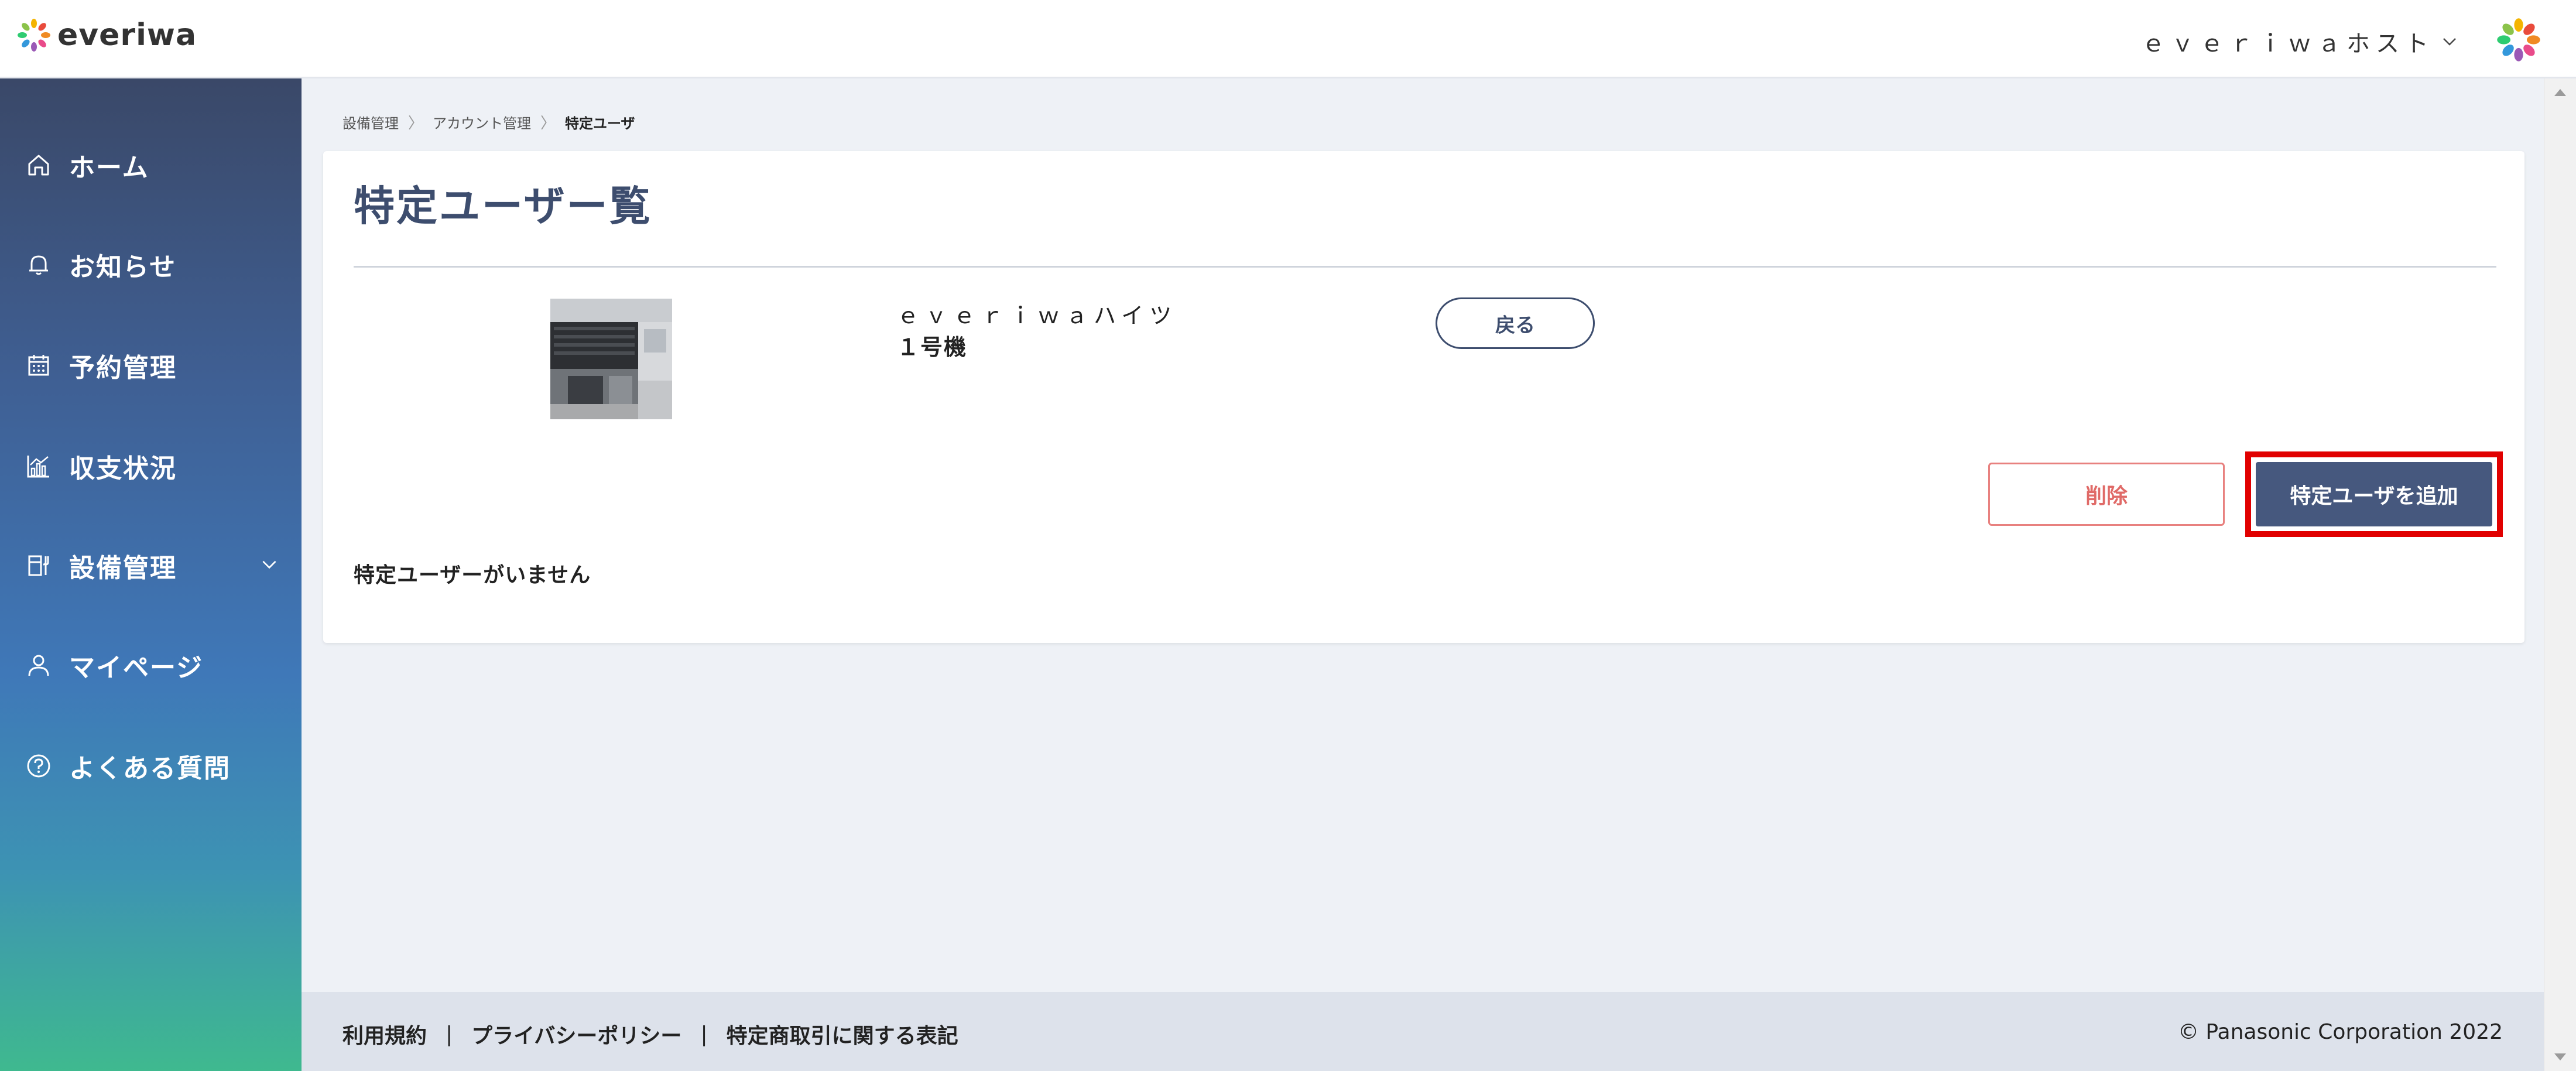 Image resolution: width=2576 pixels, height=1071 pixels. I want to click on sidebar-item-label: よくある質問, so click(150, 768).